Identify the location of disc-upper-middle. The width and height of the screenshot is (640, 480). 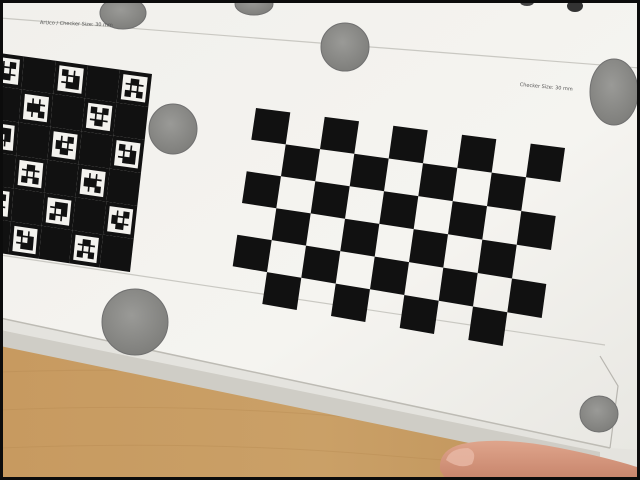
(345, 47).